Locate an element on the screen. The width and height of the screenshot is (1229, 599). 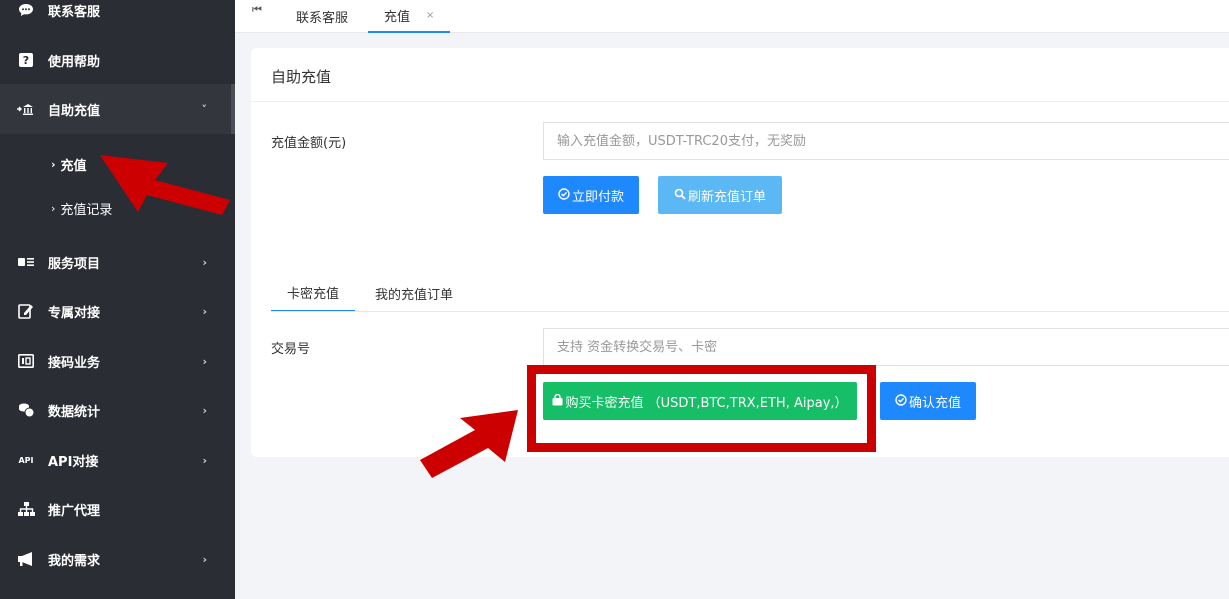
tab-label: 联系客服 is located at coordinates (322, 18).